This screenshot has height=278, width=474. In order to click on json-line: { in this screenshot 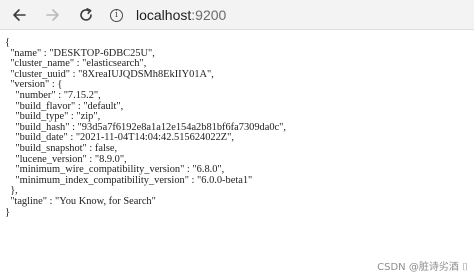, I will do `click(7, 42)`.